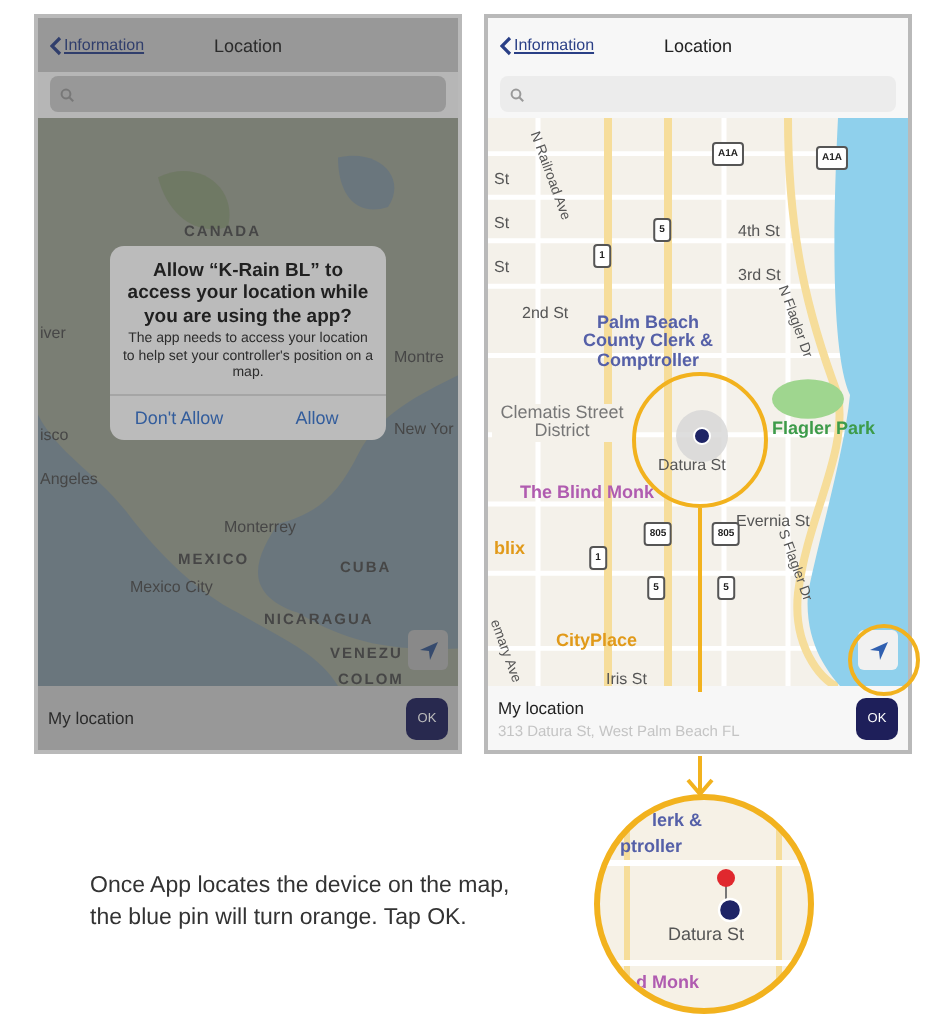 The height and width of the screenshot is (1026, 926). What do you see at coordinates (647, 342) in the screenshot?
I see `map-label: Palm Beach County Clerk & Comptroller` at bounding box center [647, 342].